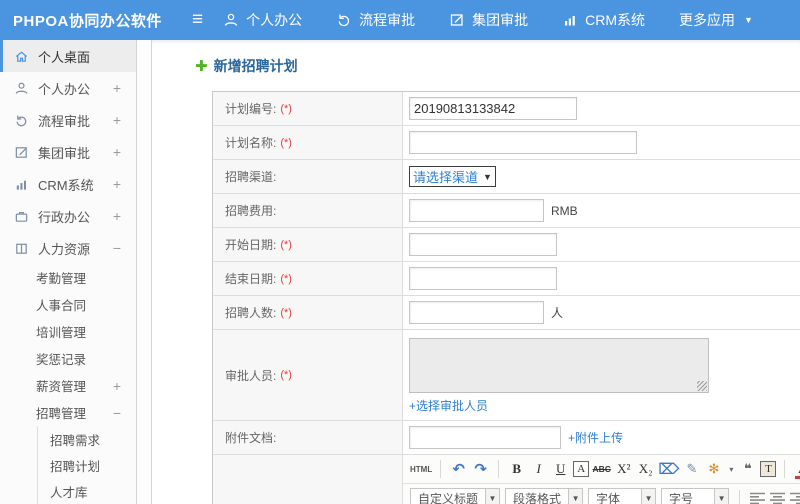 The image size is (800, 504). What do you see at coordinates (595, 437) in the screenshot?
I see `attachment-upload-link: +附件上传` at bounding box center [595, 437].